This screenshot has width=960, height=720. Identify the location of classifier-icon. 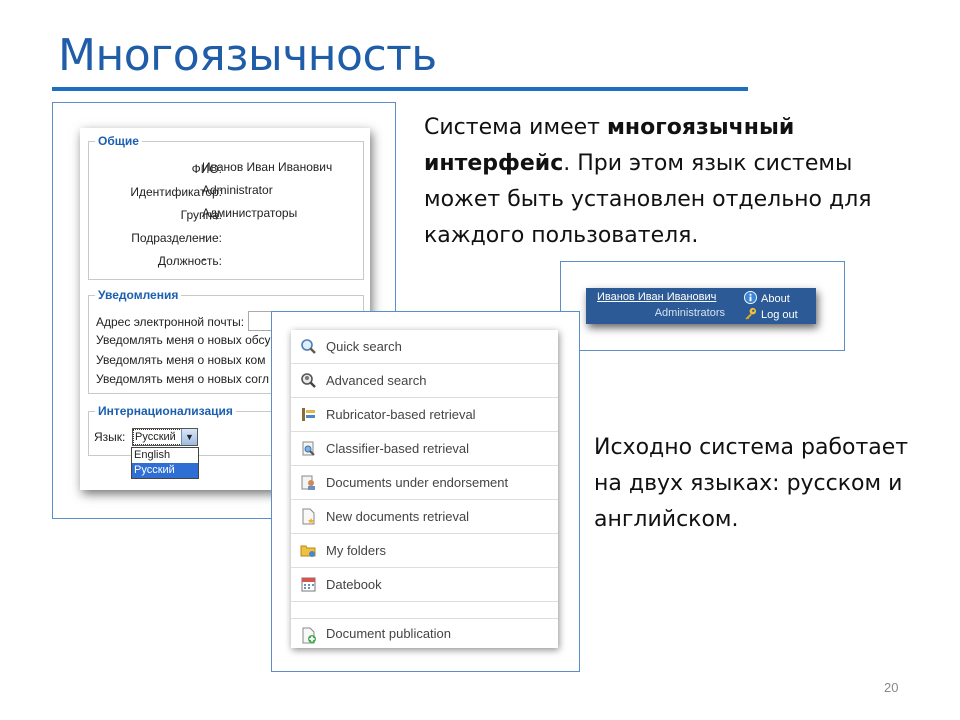
(308, 448).